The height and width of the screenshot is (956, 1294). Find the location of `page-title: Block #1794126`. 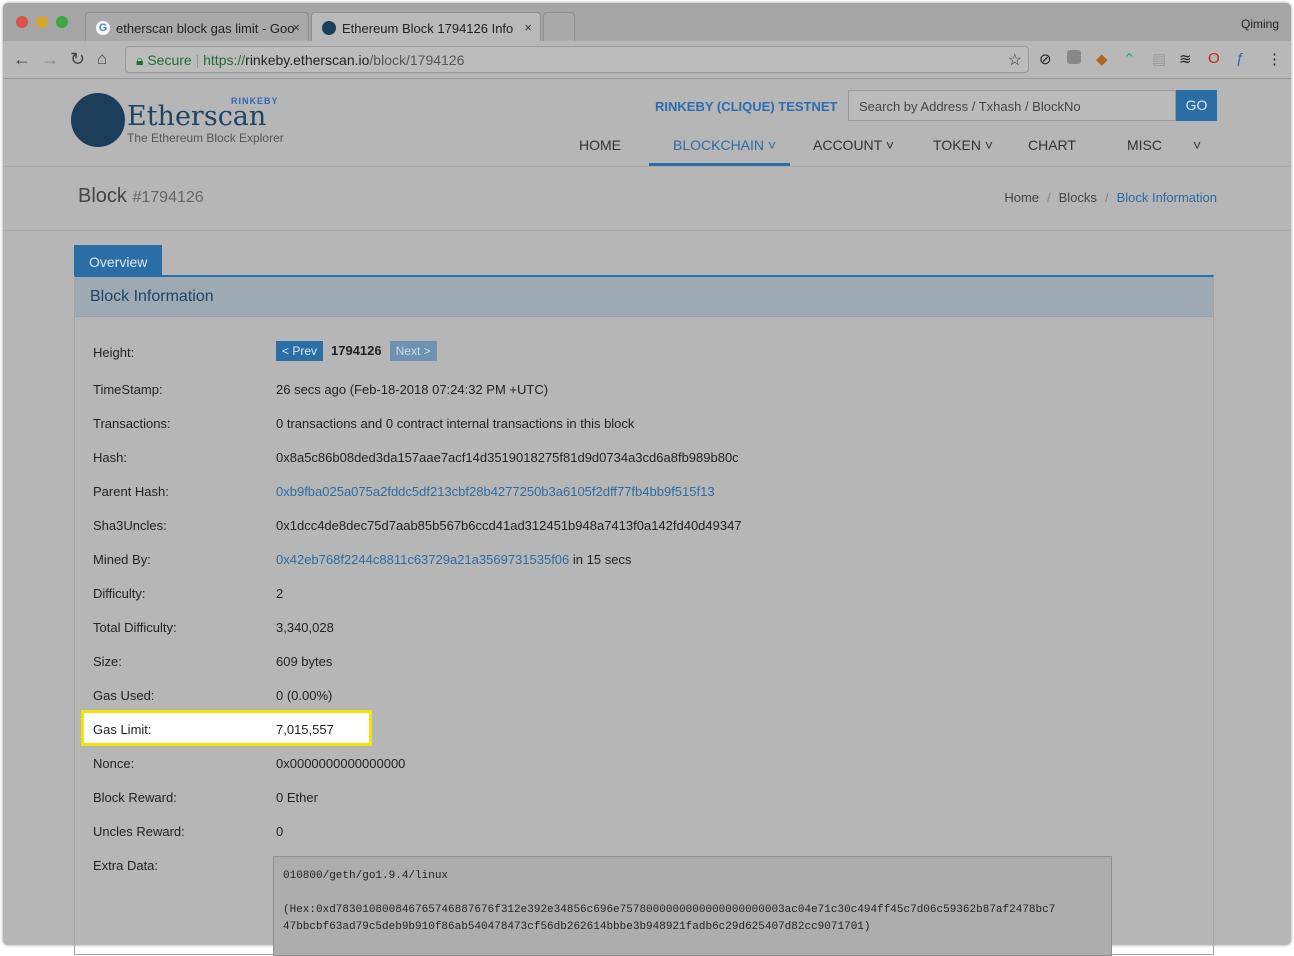

page-title: Block #1794126 is located at coordinates (141, 196).